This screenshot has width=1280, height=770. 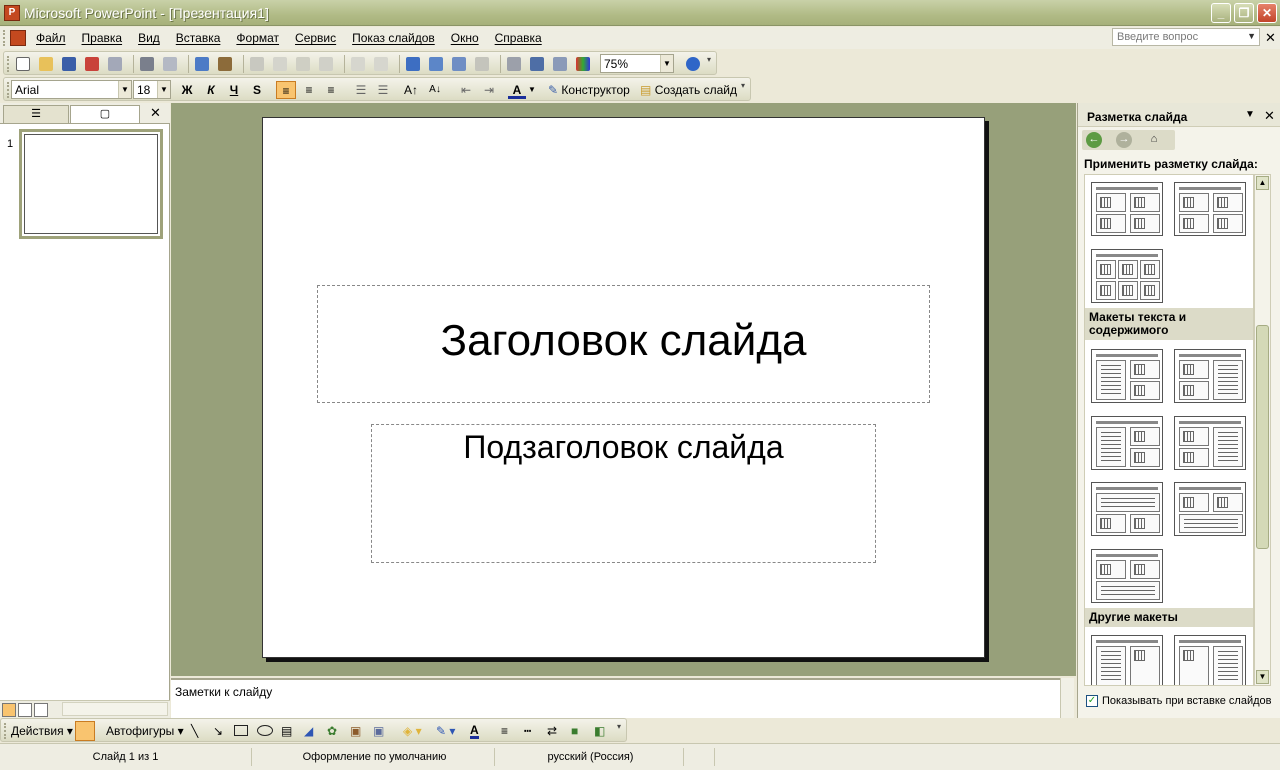 I want to click on italic-button: К, so click(x=211, y=90).